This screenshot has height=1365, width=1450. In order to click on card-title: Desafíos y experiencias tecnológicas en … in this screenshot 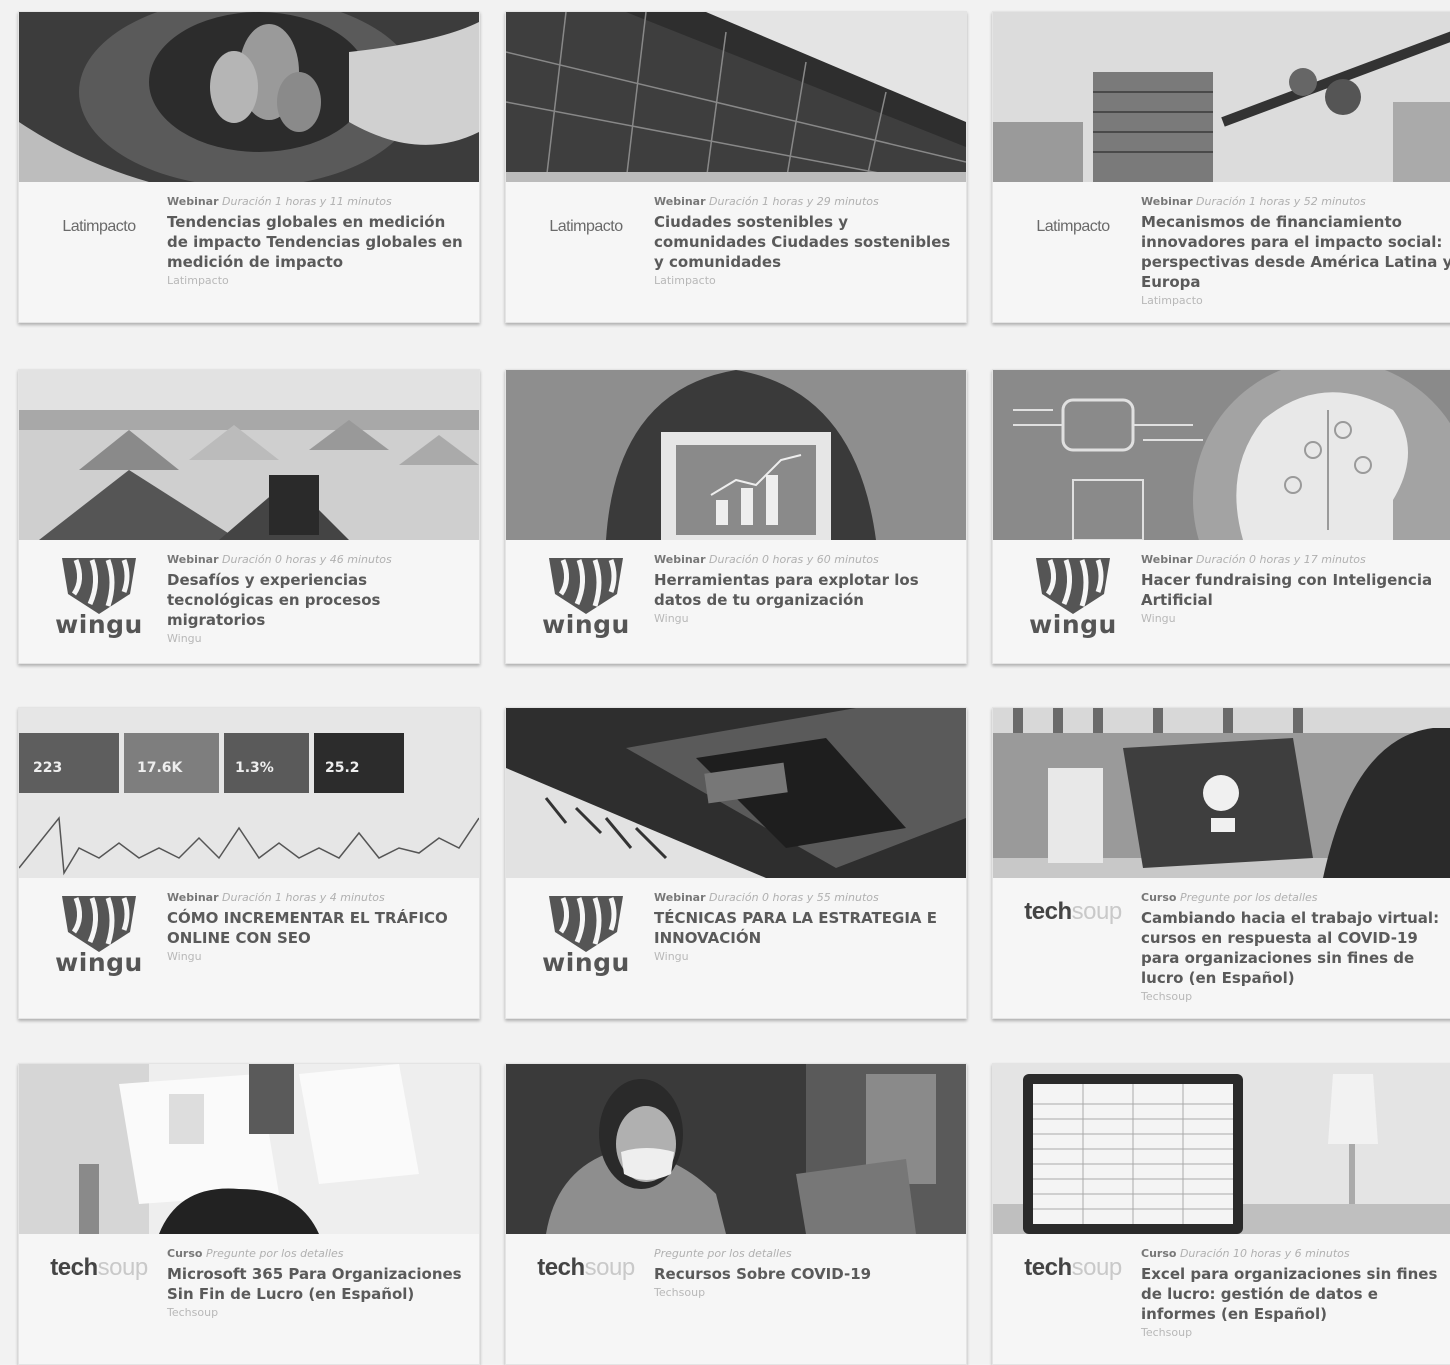, I will do `click(319, 600)`.